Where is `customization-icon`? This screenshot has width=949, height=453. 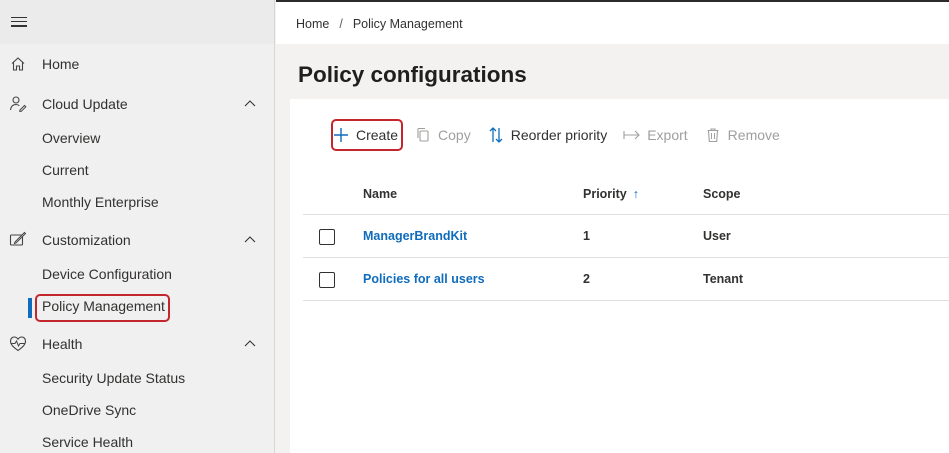 customization-icon is located at coordinates (18, 240).